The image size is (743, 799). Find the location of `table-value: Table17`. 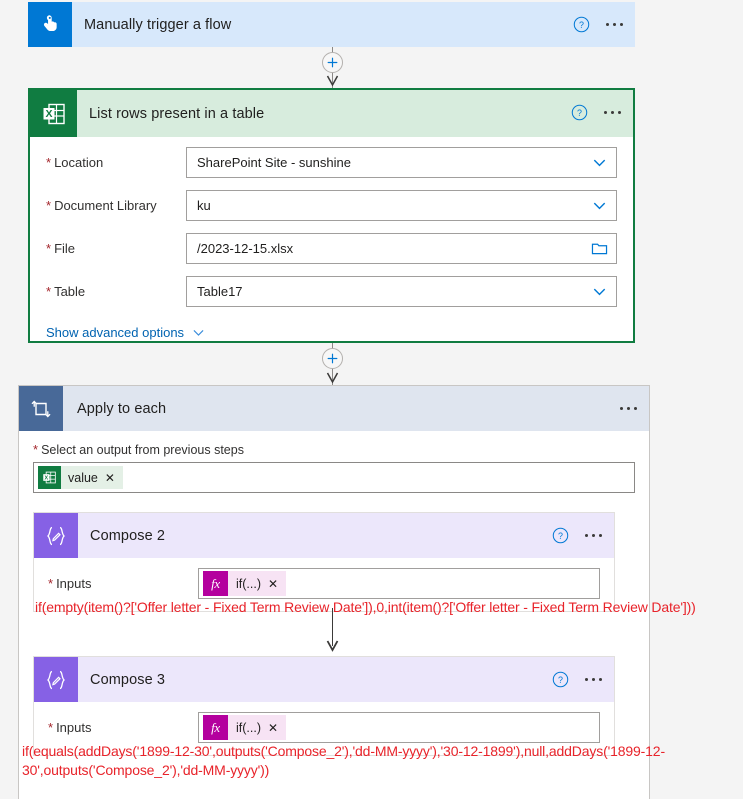

table-value: Table17 is located at coordinates (220, 291).